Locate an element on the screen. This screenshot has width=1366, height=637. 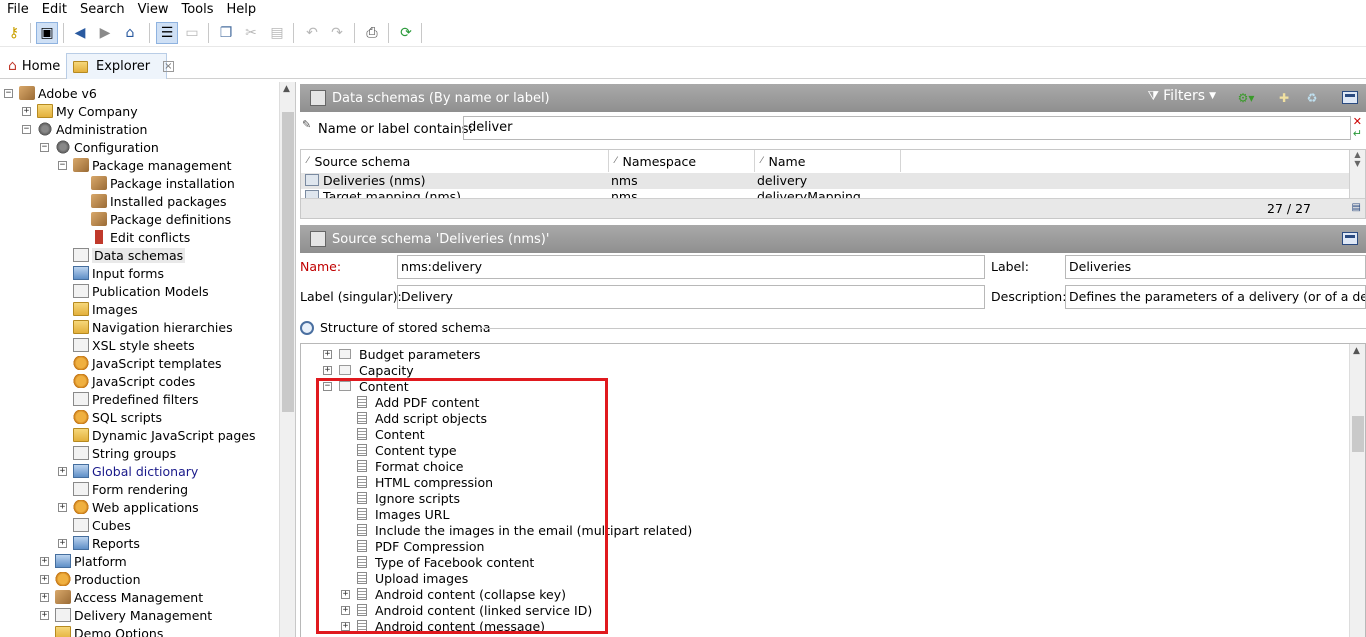
column-header-namespace: ⁄ Namespace is located at coordinates (682, 161).